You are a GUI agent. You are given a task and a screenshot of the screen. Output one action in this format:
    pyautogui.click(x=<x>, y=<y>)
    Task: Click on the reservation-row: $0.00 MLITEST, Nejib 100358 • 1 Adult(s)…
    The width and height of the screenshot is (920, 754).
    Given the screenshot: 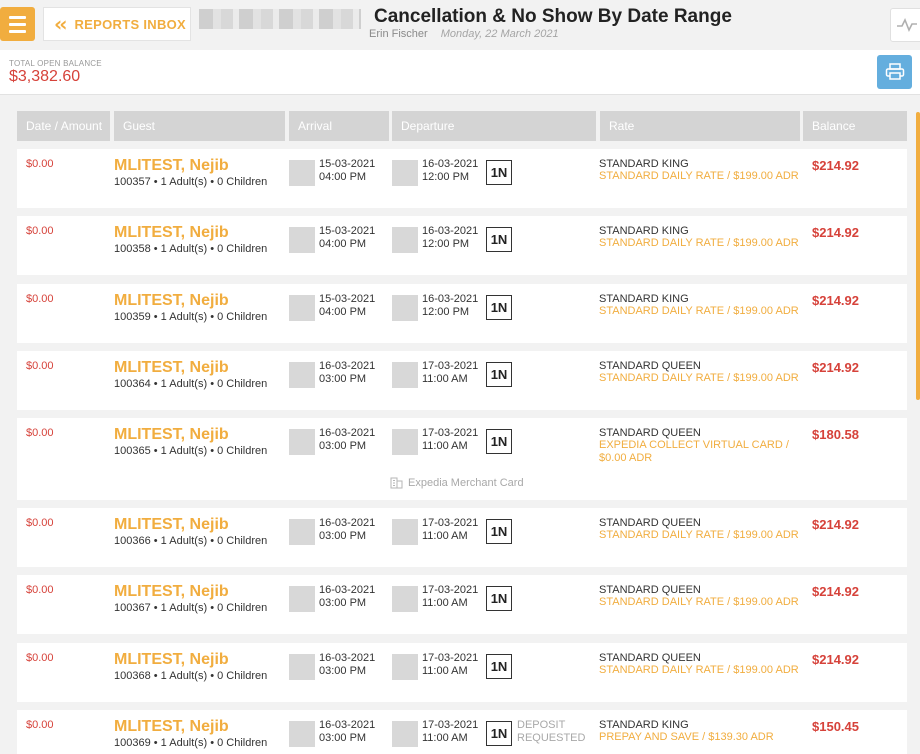 What is the action you would take?
    pyautogui.click(x=462, y=245)
    